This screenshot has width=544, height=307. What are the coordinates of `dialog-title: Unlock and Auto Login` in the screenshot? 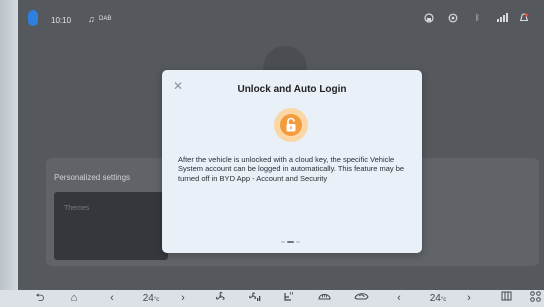 It's located at (292, 89).